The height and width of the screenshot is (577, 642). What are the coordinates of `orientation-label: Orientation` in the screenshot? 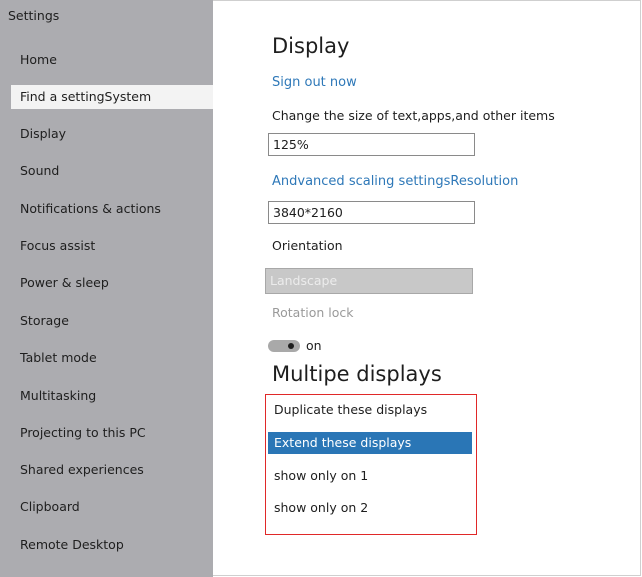 It's located at (307, 245).